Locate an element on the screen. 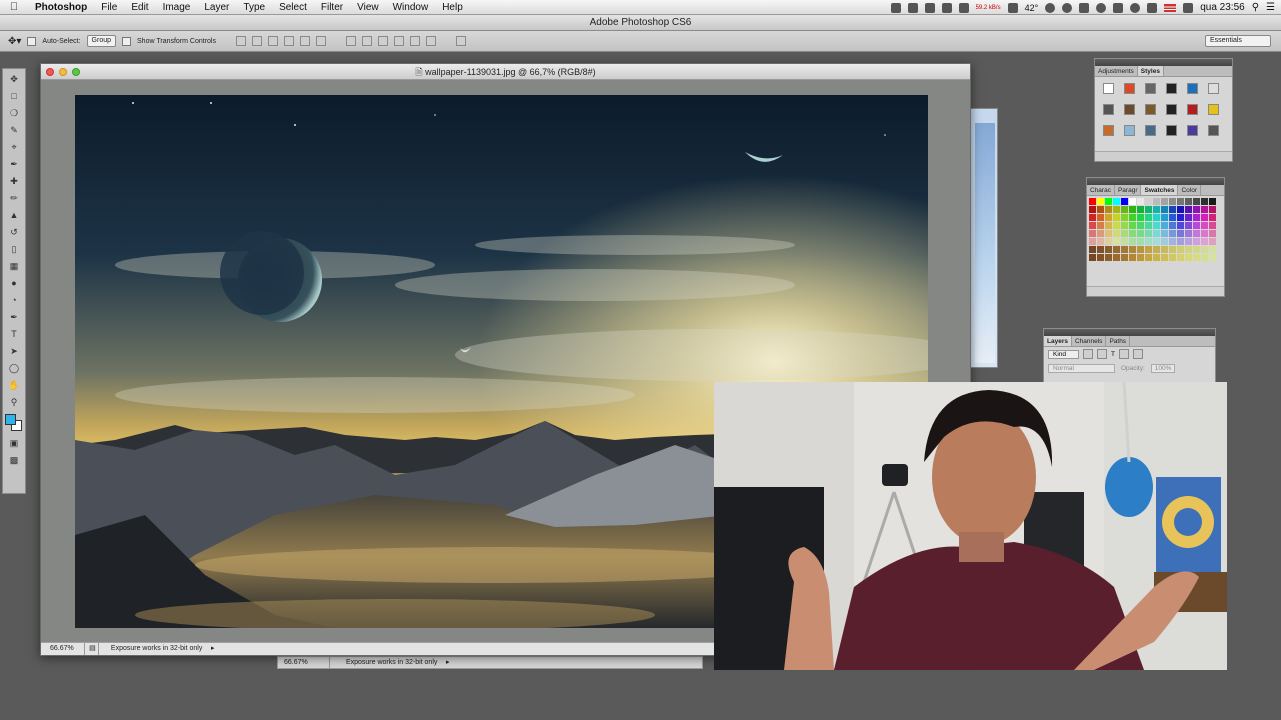  tab-styles: Styles is located at coordinates (1150, 71).